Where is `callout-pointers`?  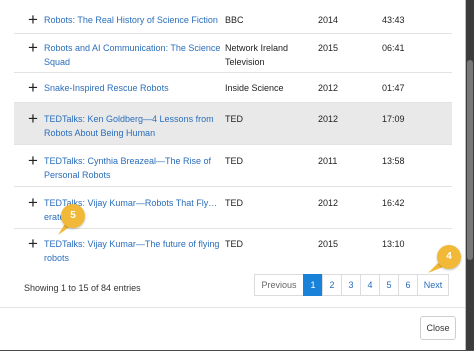
callout-pointers is located at coordinates (250, 247).